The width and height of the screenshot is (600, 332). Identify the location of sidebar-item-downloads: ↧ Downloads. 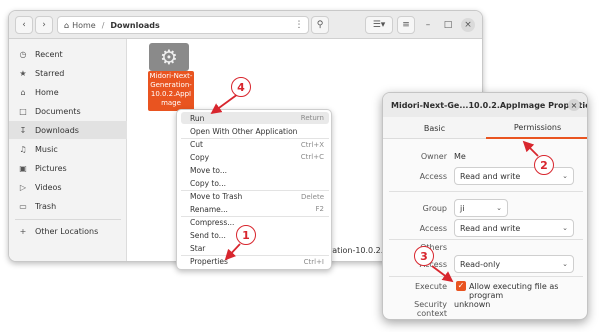
(68, 130).